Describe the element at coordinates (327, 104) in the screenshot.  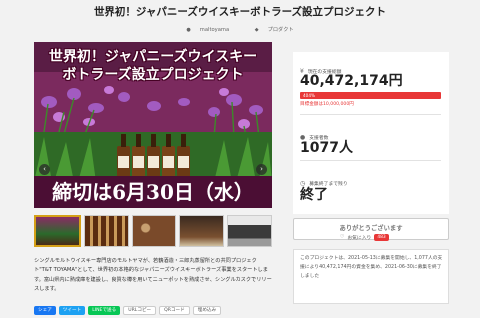
I see `goal-amount: 目標金額は10,000,000円` at that location.